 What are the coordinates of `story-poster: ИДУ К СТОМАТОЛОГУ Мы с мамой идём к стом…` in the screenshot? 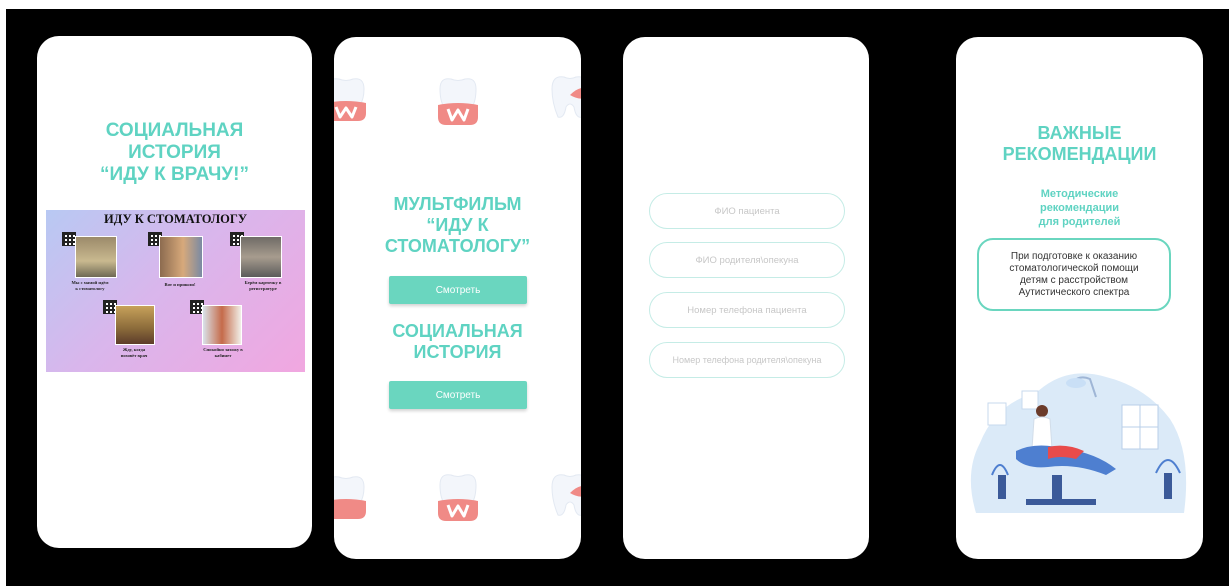 It's located at (175, 291).